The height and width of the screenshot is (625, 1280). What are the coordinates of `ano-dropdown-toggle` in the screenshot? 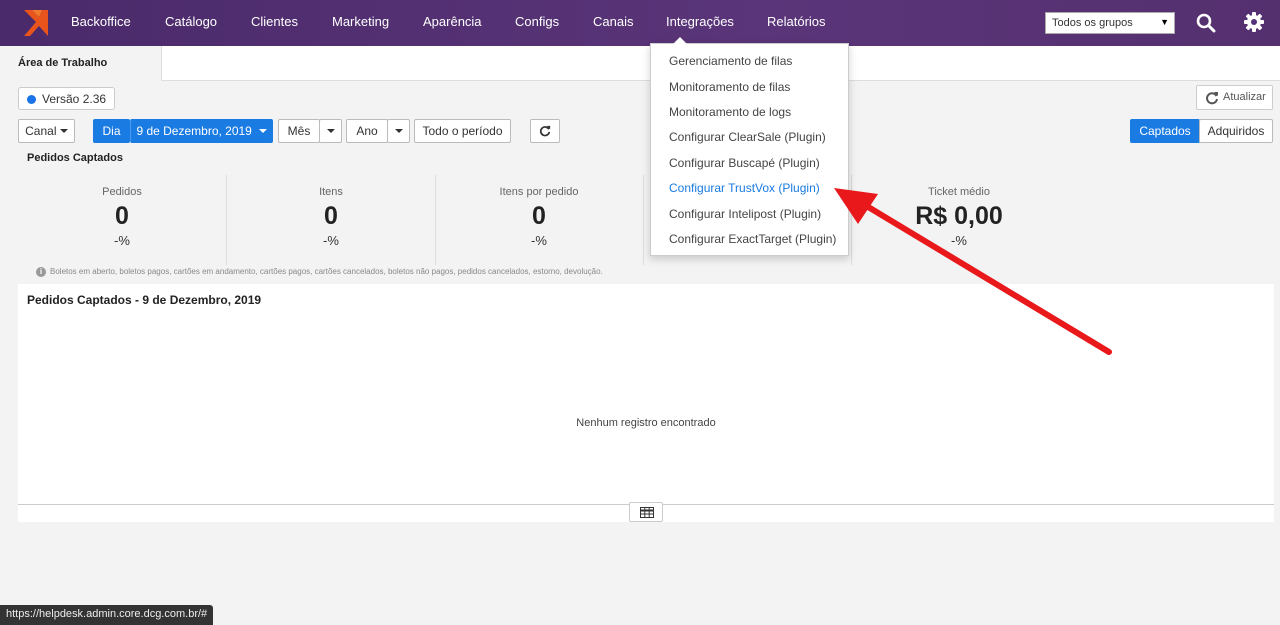 It's located at (398, 131).